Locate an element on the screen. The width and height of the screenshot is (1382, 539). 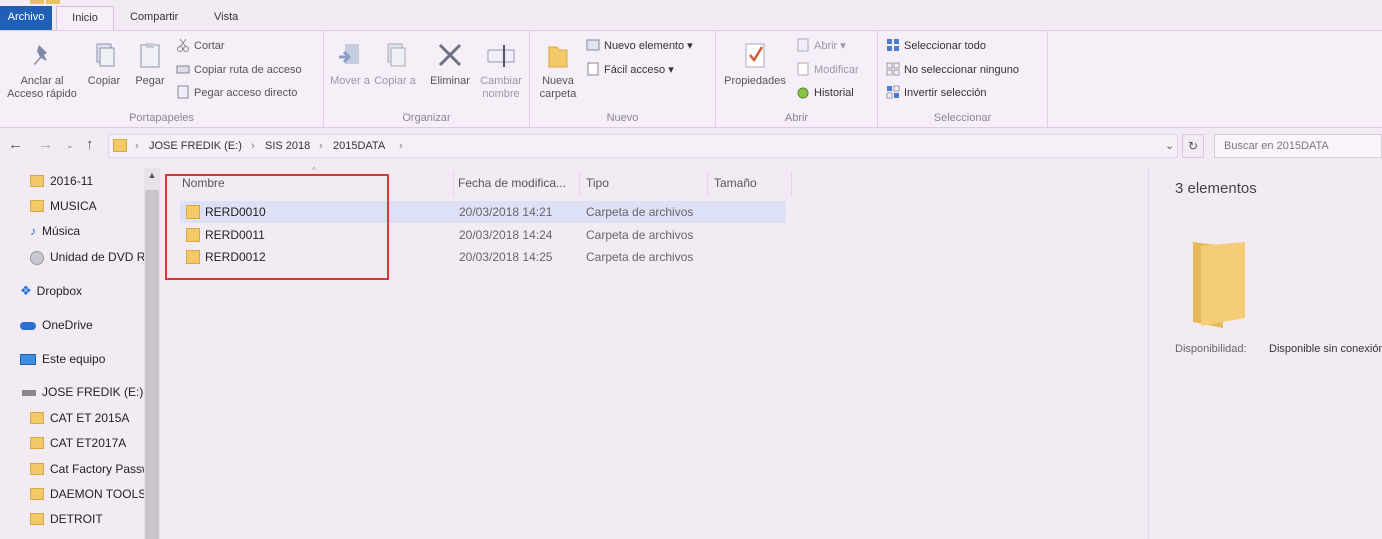
edit-icon is located at coordinates (803, 69).